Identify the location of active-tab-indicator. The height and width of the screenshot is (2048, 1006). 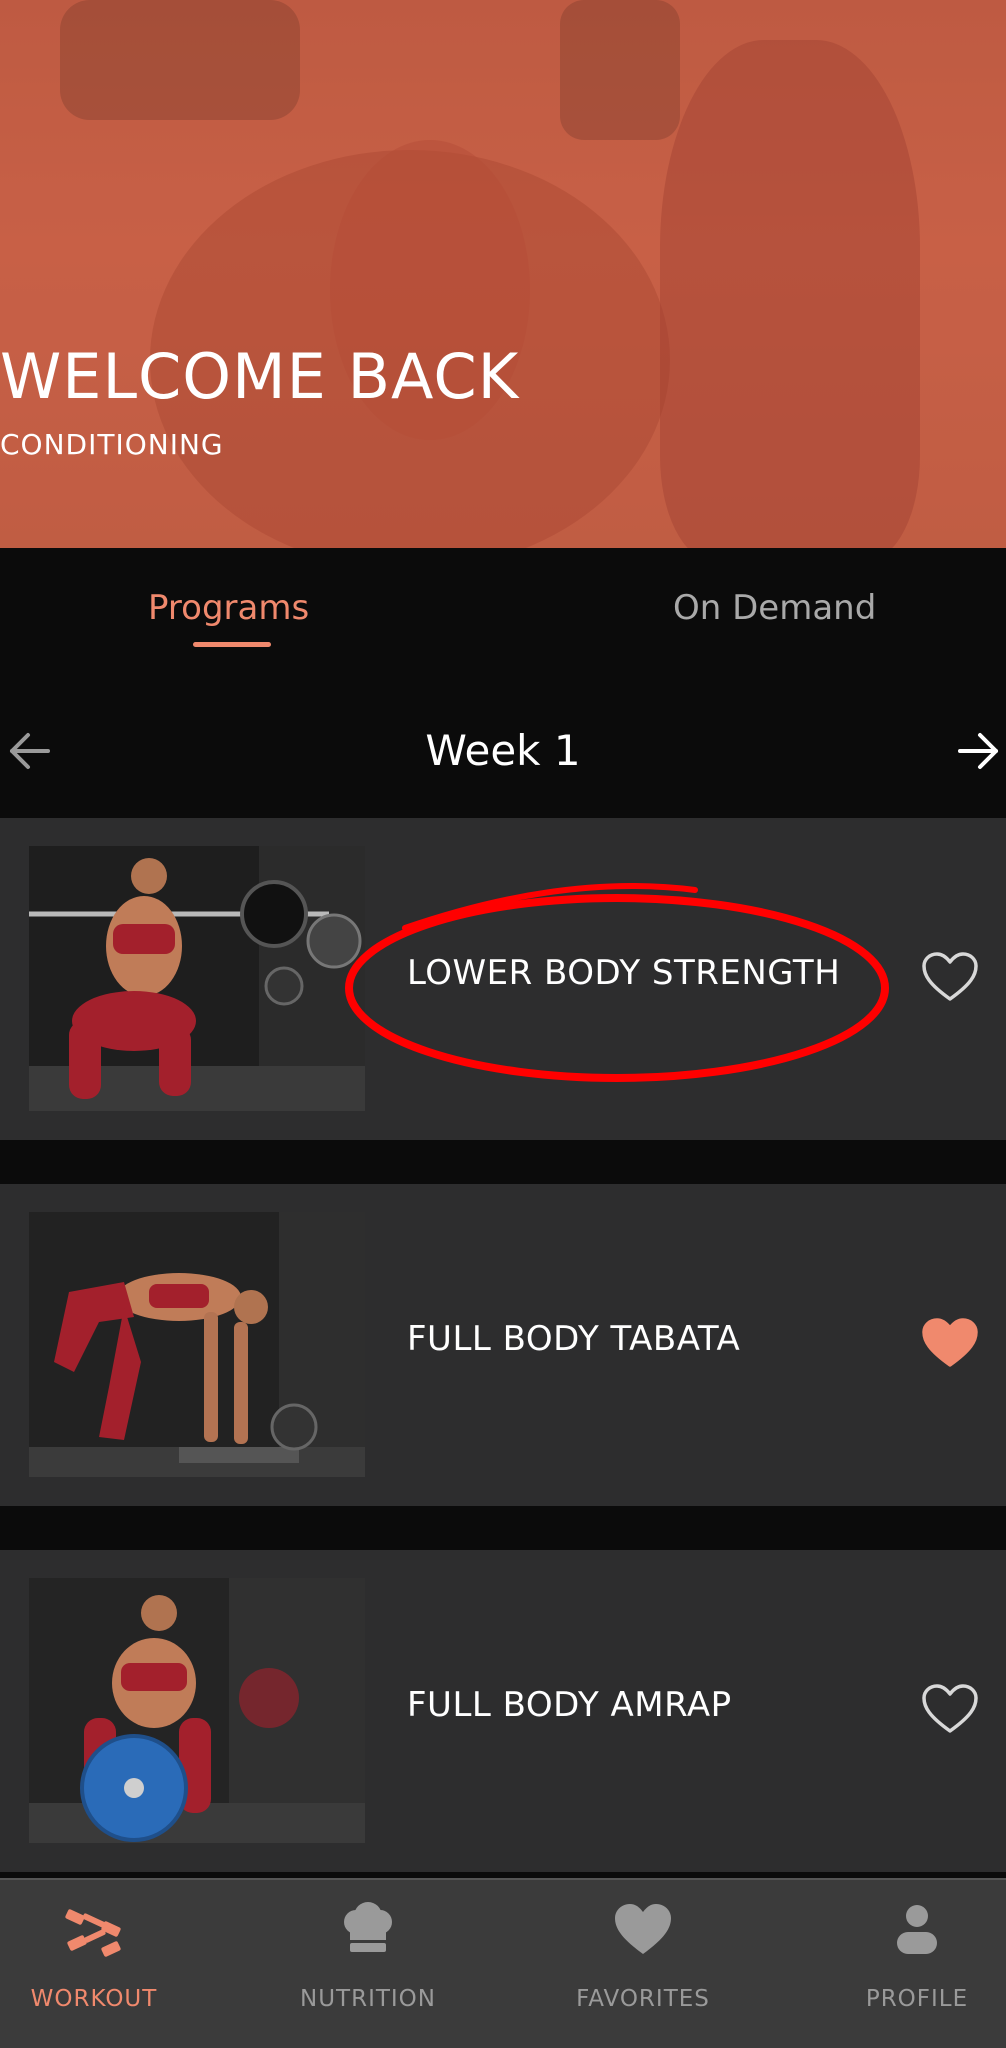
(232, 644).